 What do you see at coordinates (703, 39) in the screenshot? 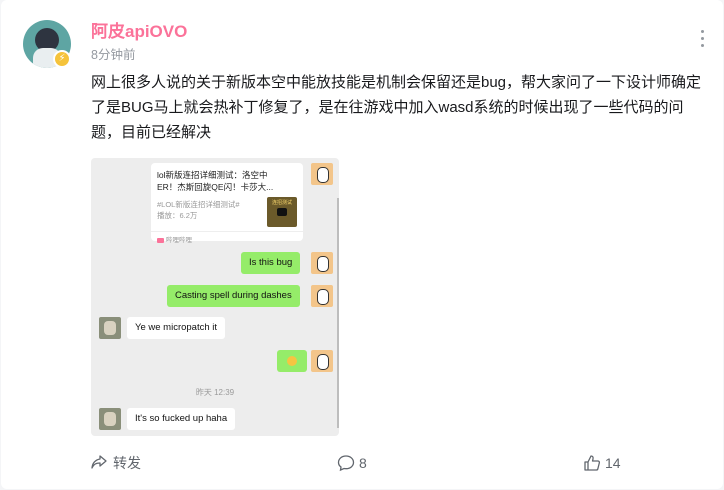
I see `more-options-icon` at bounding box center [703, 39].